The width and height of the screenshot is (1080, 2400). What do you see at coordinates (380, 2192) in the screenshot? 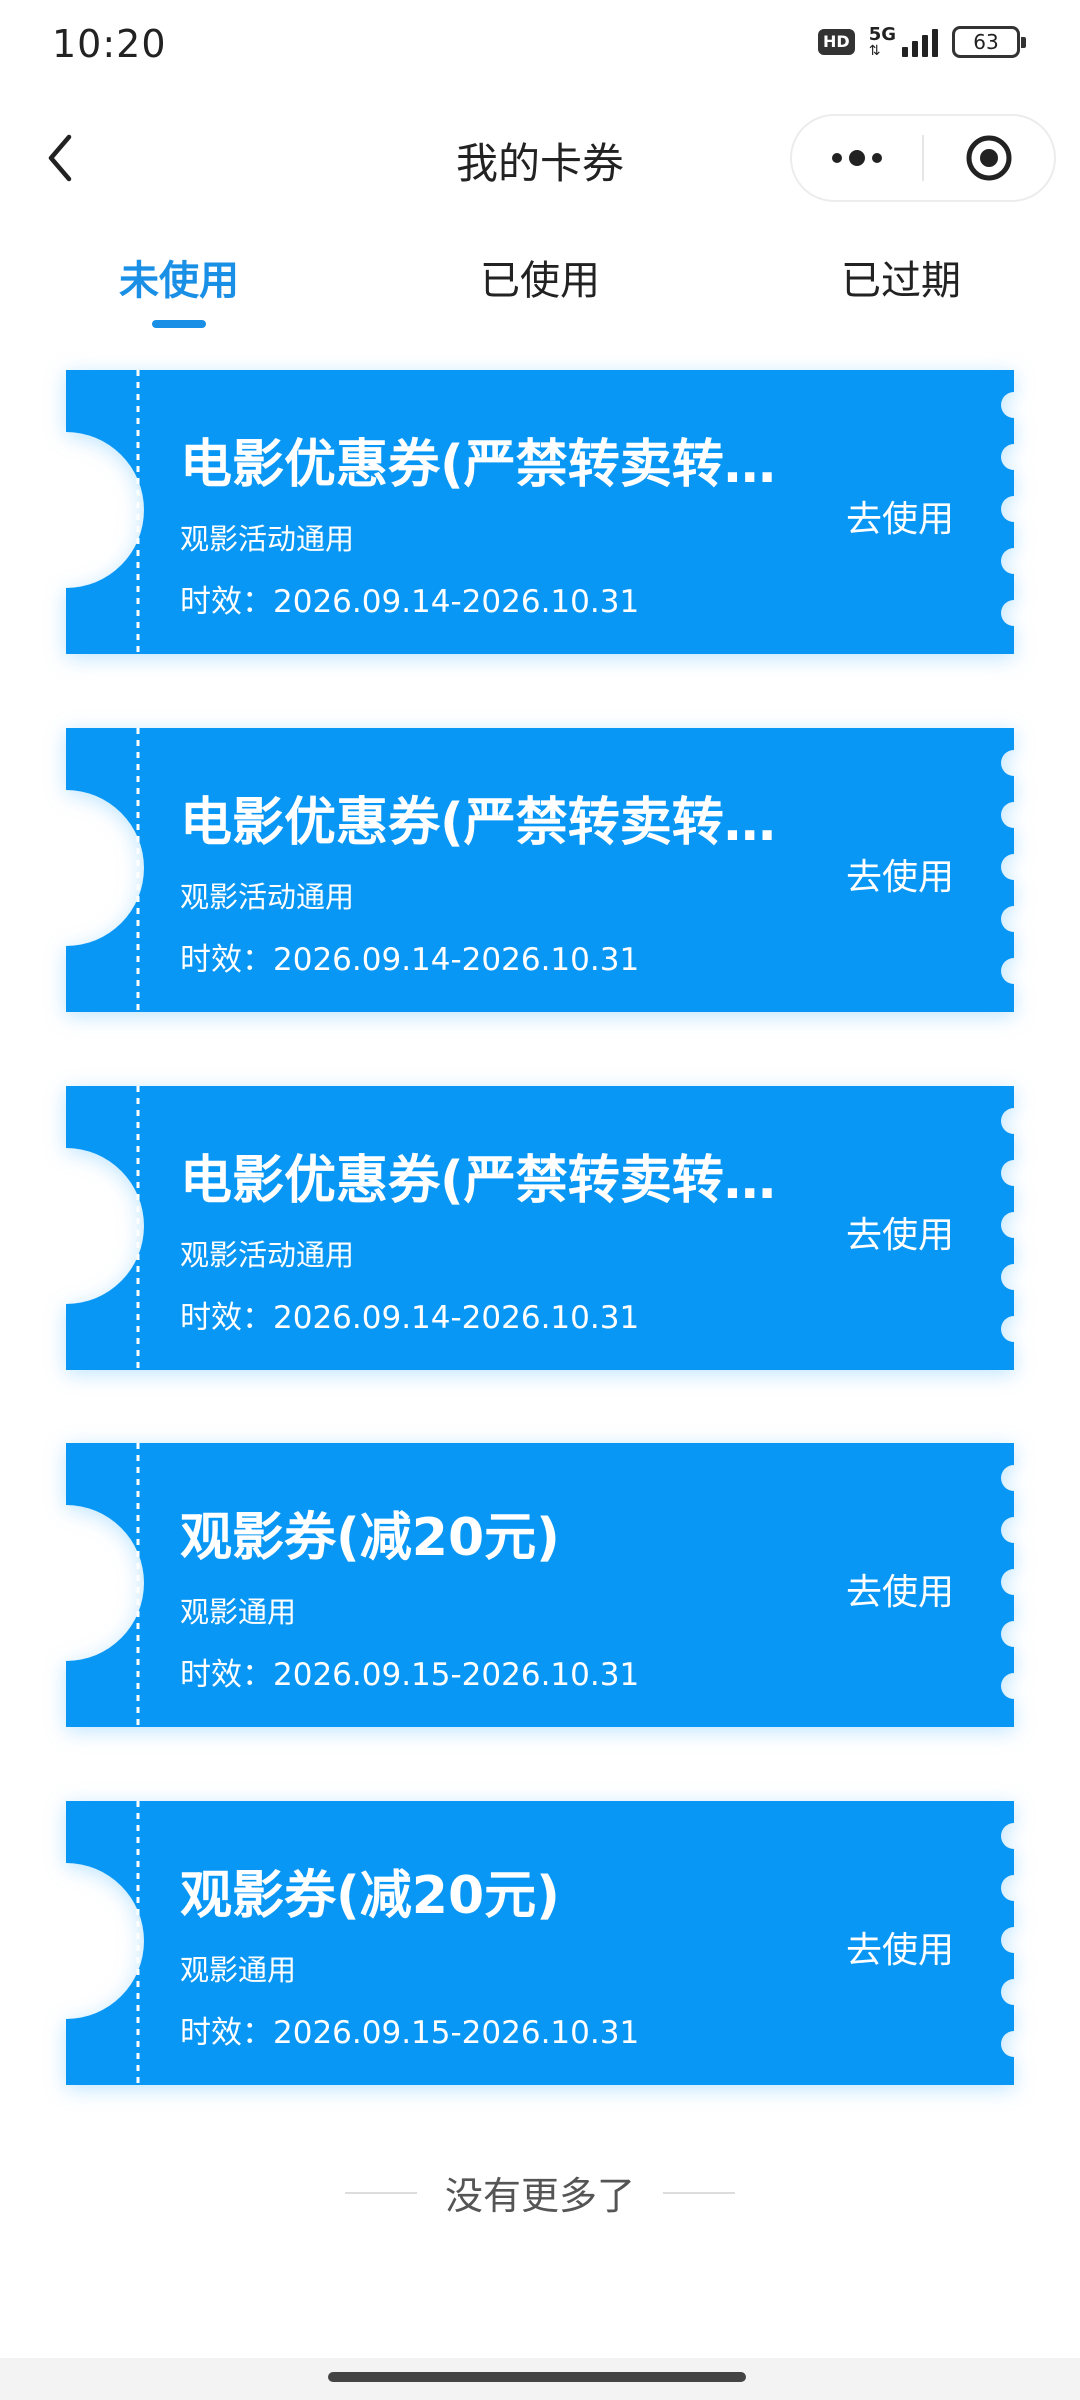
I see `divider-left` at bounding box center [380, 2192].